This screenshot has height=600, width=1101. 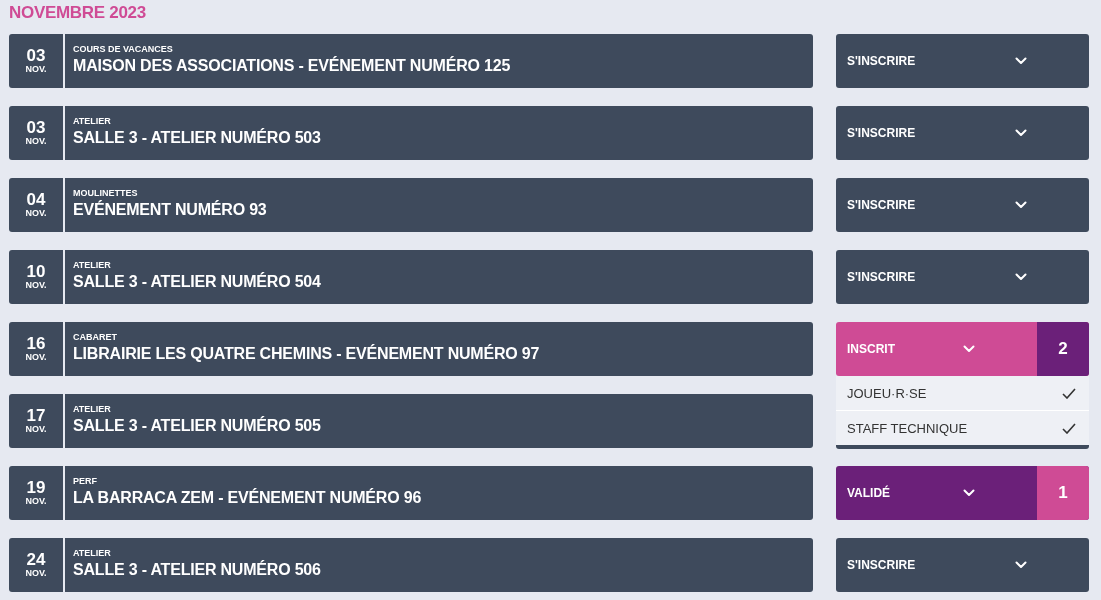 I want to click on month-heading: NOVEMBRE 2023, so click(x=78, y=13).